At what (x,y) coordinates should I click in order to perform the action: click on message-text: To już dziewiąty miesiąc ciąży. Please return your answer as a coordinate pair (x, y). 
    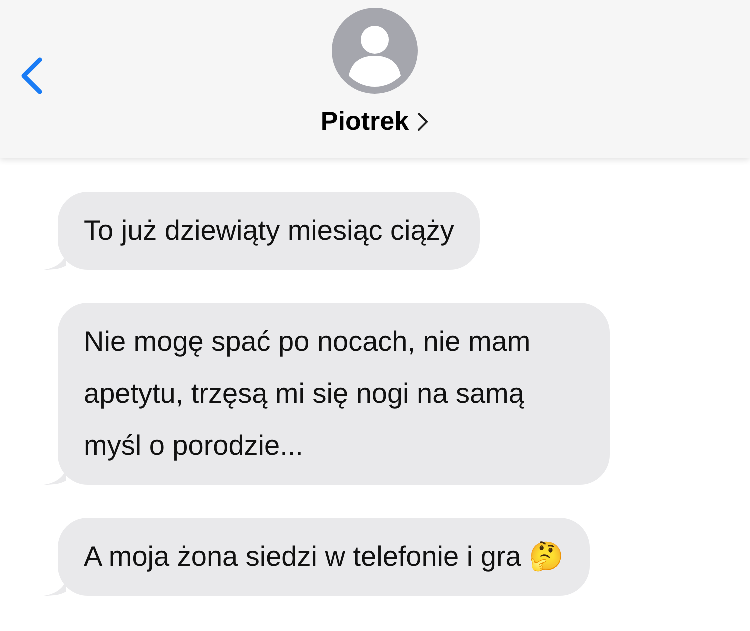
    Looking at the image, I should click on (269, 230).